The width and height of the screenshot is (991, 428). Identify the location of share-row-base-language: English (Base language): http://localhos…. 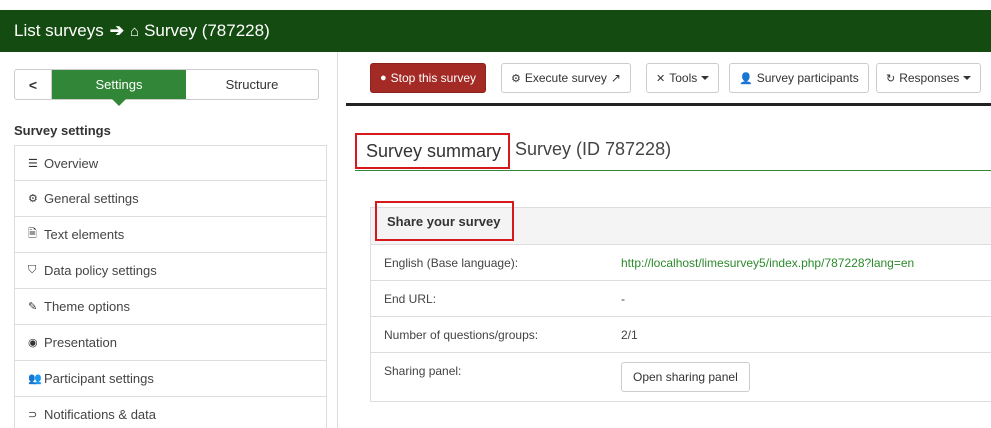
(681, 263).